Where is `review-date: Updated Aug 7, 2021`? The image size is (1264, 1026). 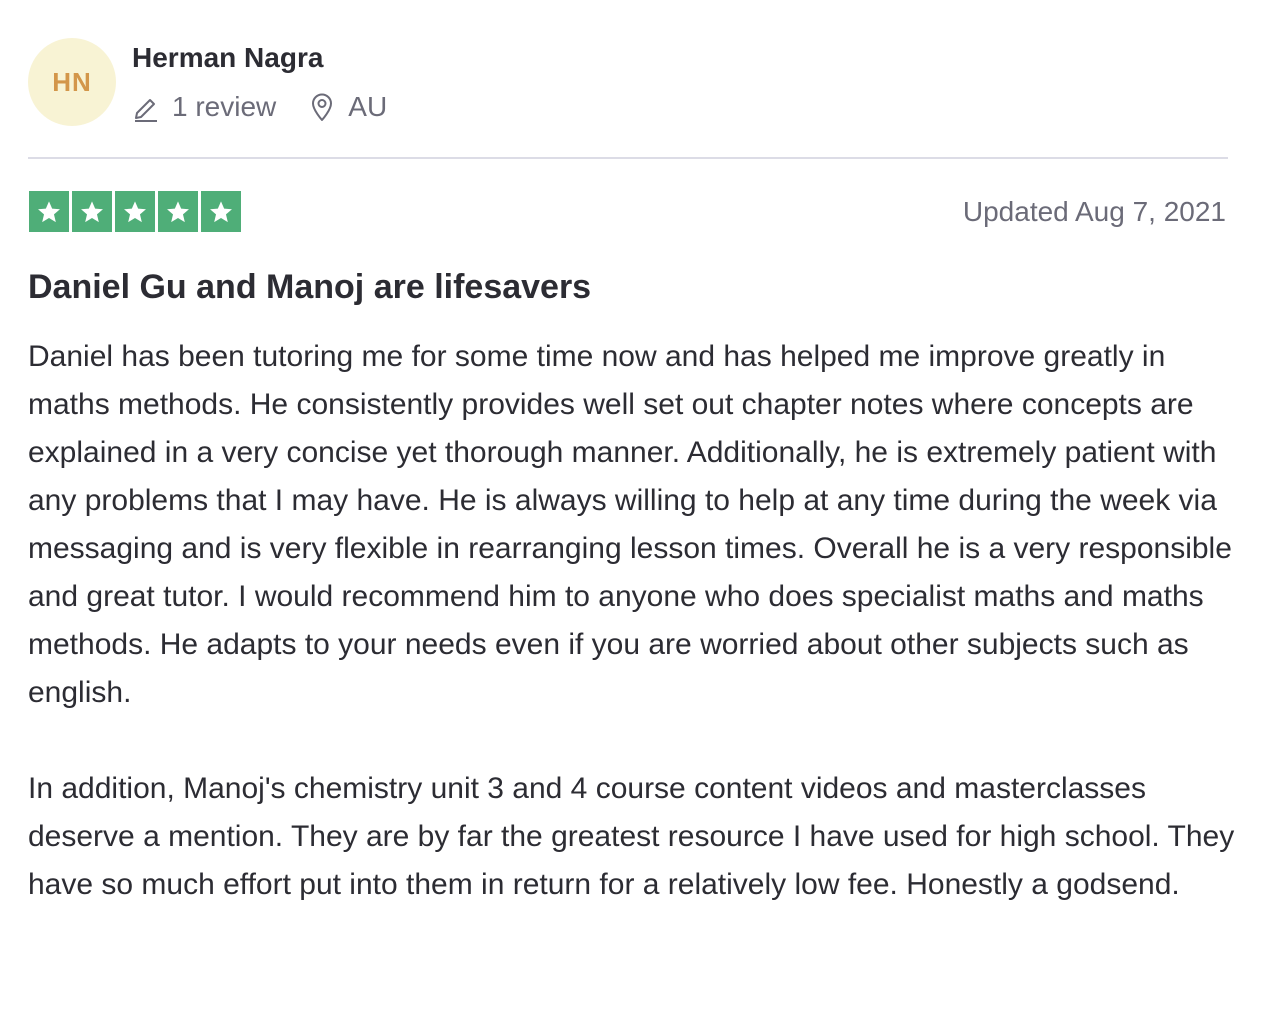
review-date: Updated Aug 7, 2021 is located at coordinates (1094, 211).